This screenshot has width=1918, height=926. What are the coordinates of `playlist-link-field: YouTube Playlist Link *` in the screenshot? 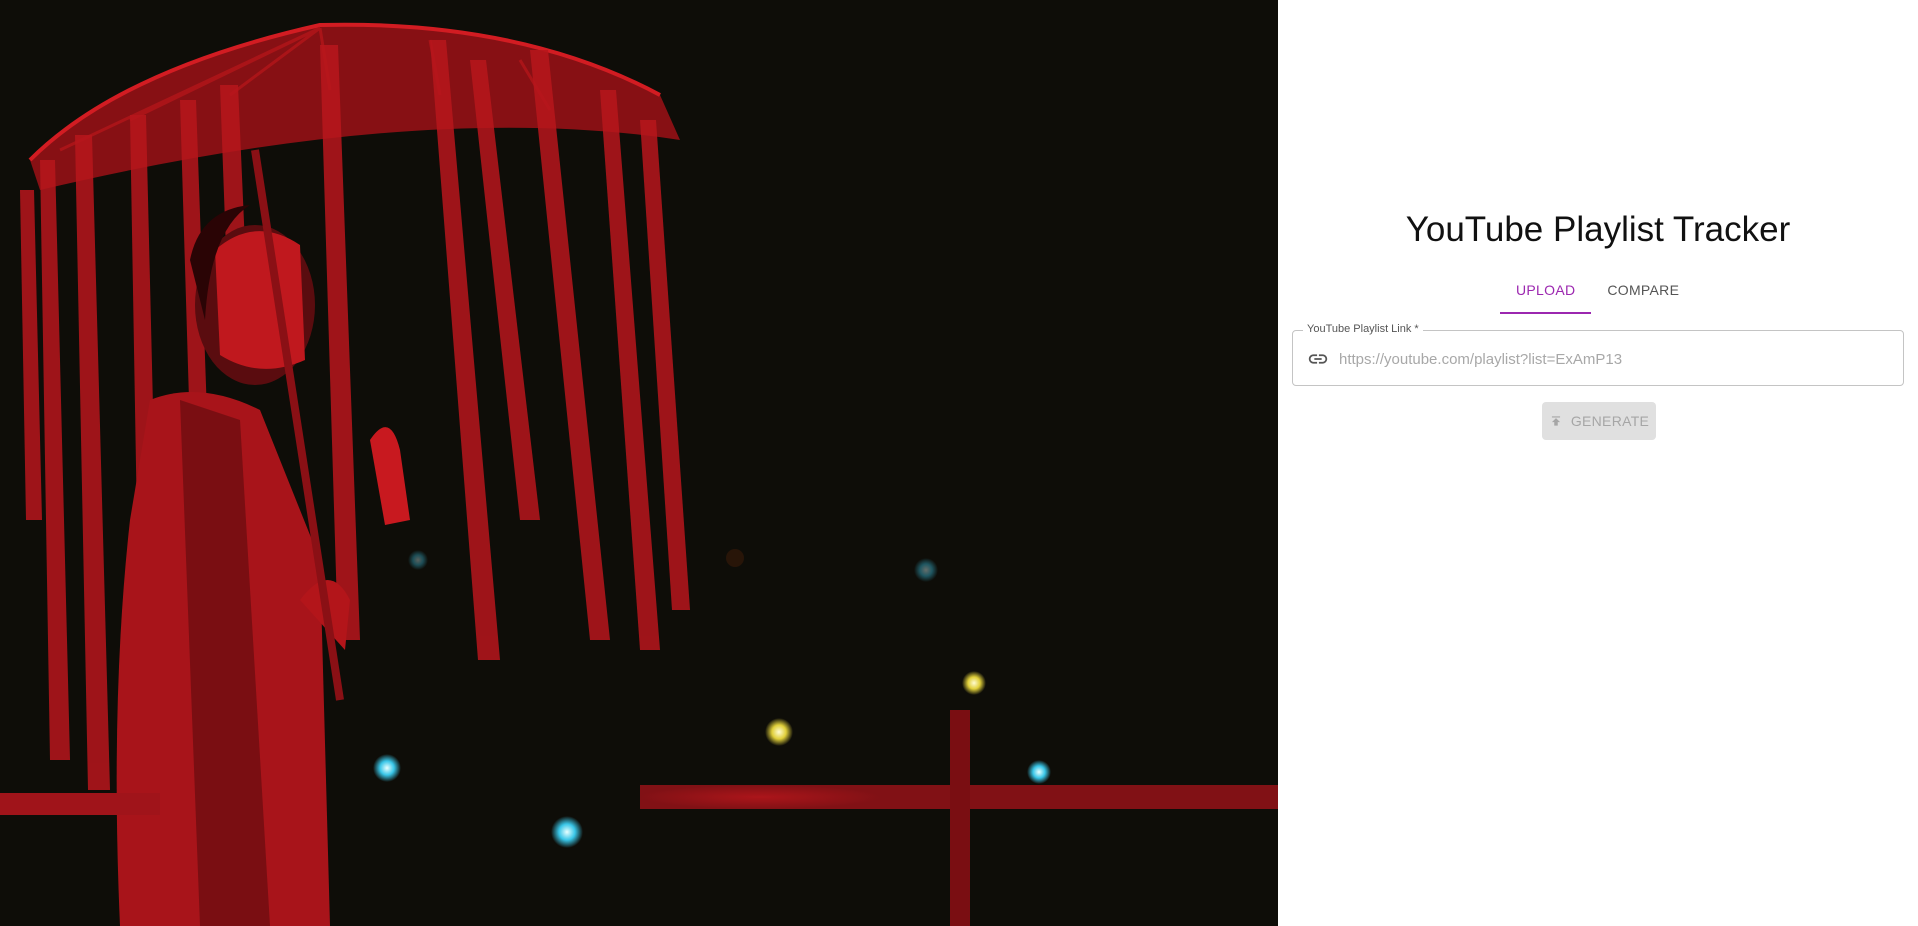 It's located at (1598, 354).